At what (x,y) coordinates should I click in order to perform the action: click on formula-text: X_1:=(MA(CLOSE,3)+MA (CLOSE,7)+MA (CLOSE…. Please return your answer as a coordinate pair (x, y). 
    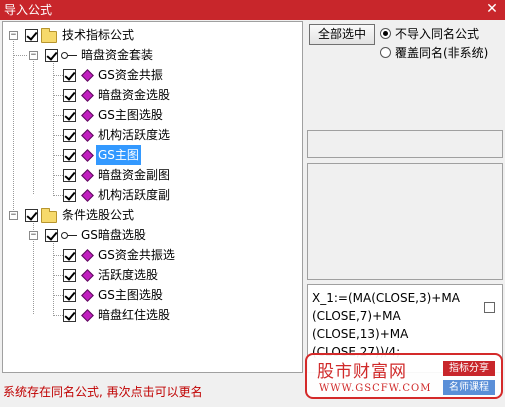
    Looking at the image, I should click on (386, 325).